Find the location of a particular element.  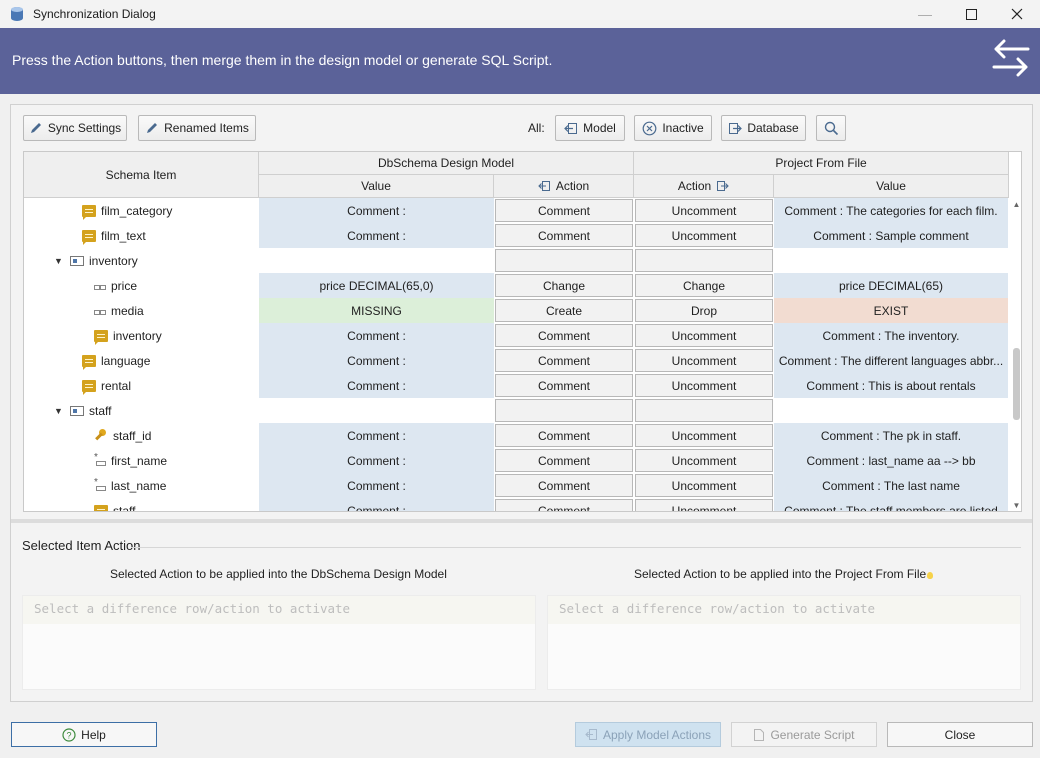

generate-script-button: Generate Script is located at coordinates (804, 734).